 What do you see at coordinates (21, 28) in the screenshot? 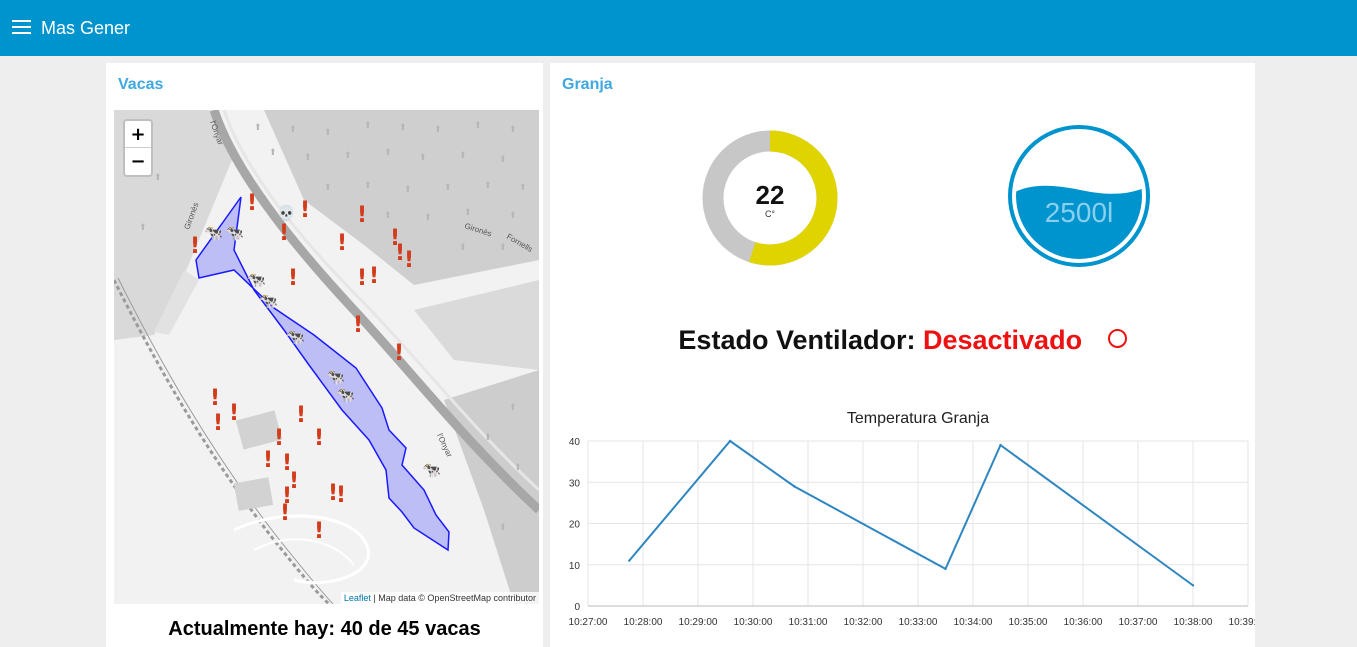
I see `hamburger-menu-icon` at bounding box center [21, 28].